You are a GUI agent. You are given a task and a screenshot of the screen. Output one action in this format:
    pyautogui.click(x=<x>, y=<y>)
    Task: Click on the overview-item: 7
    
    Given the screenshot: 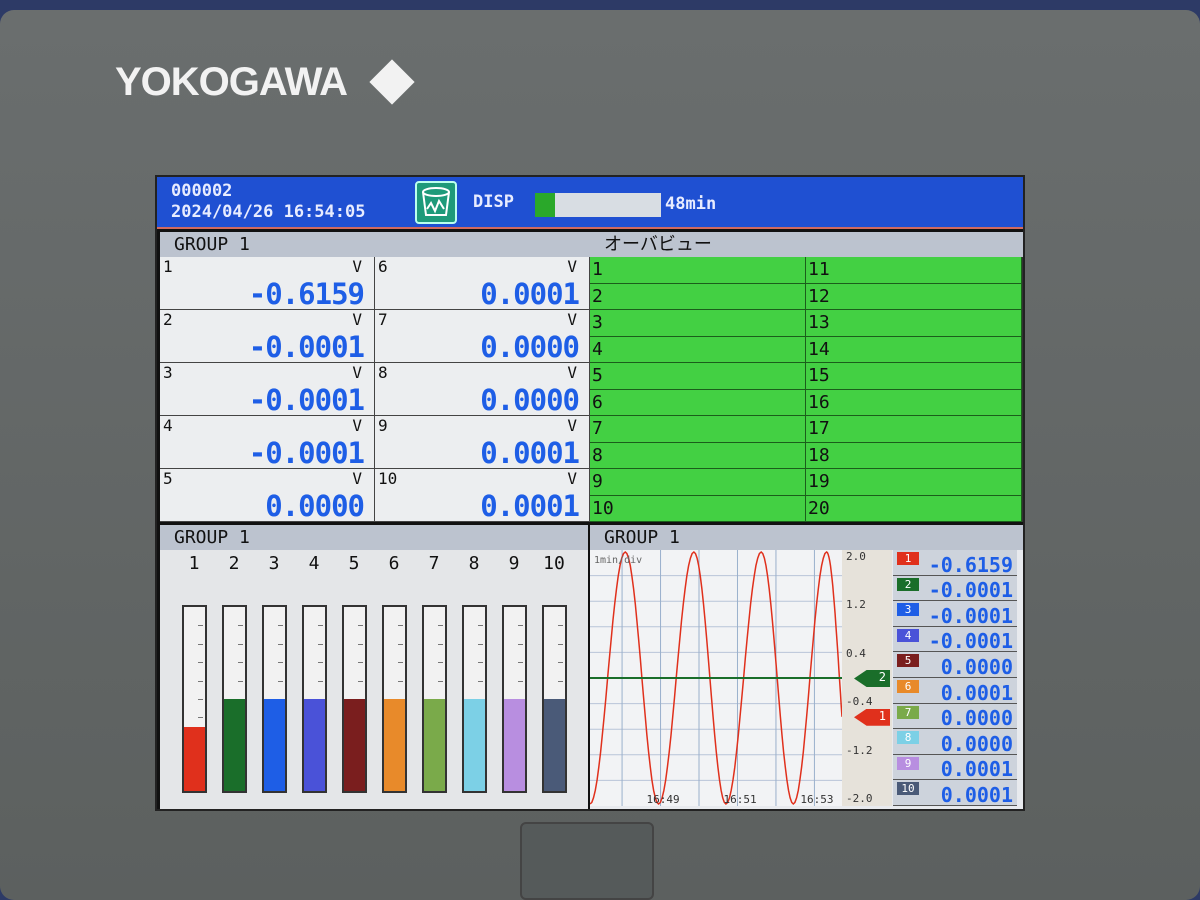 What is the action you would take?
    pyautogui.click(x=698, y=429)
    